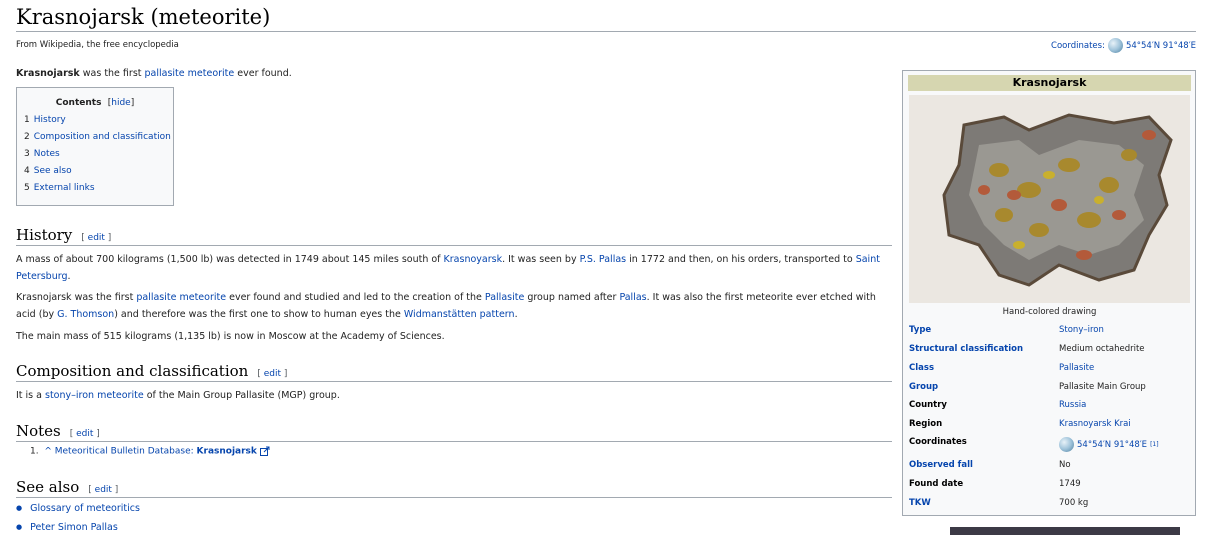  I want to click on toc-item-notes: 3 Notes, so click(98, 157).